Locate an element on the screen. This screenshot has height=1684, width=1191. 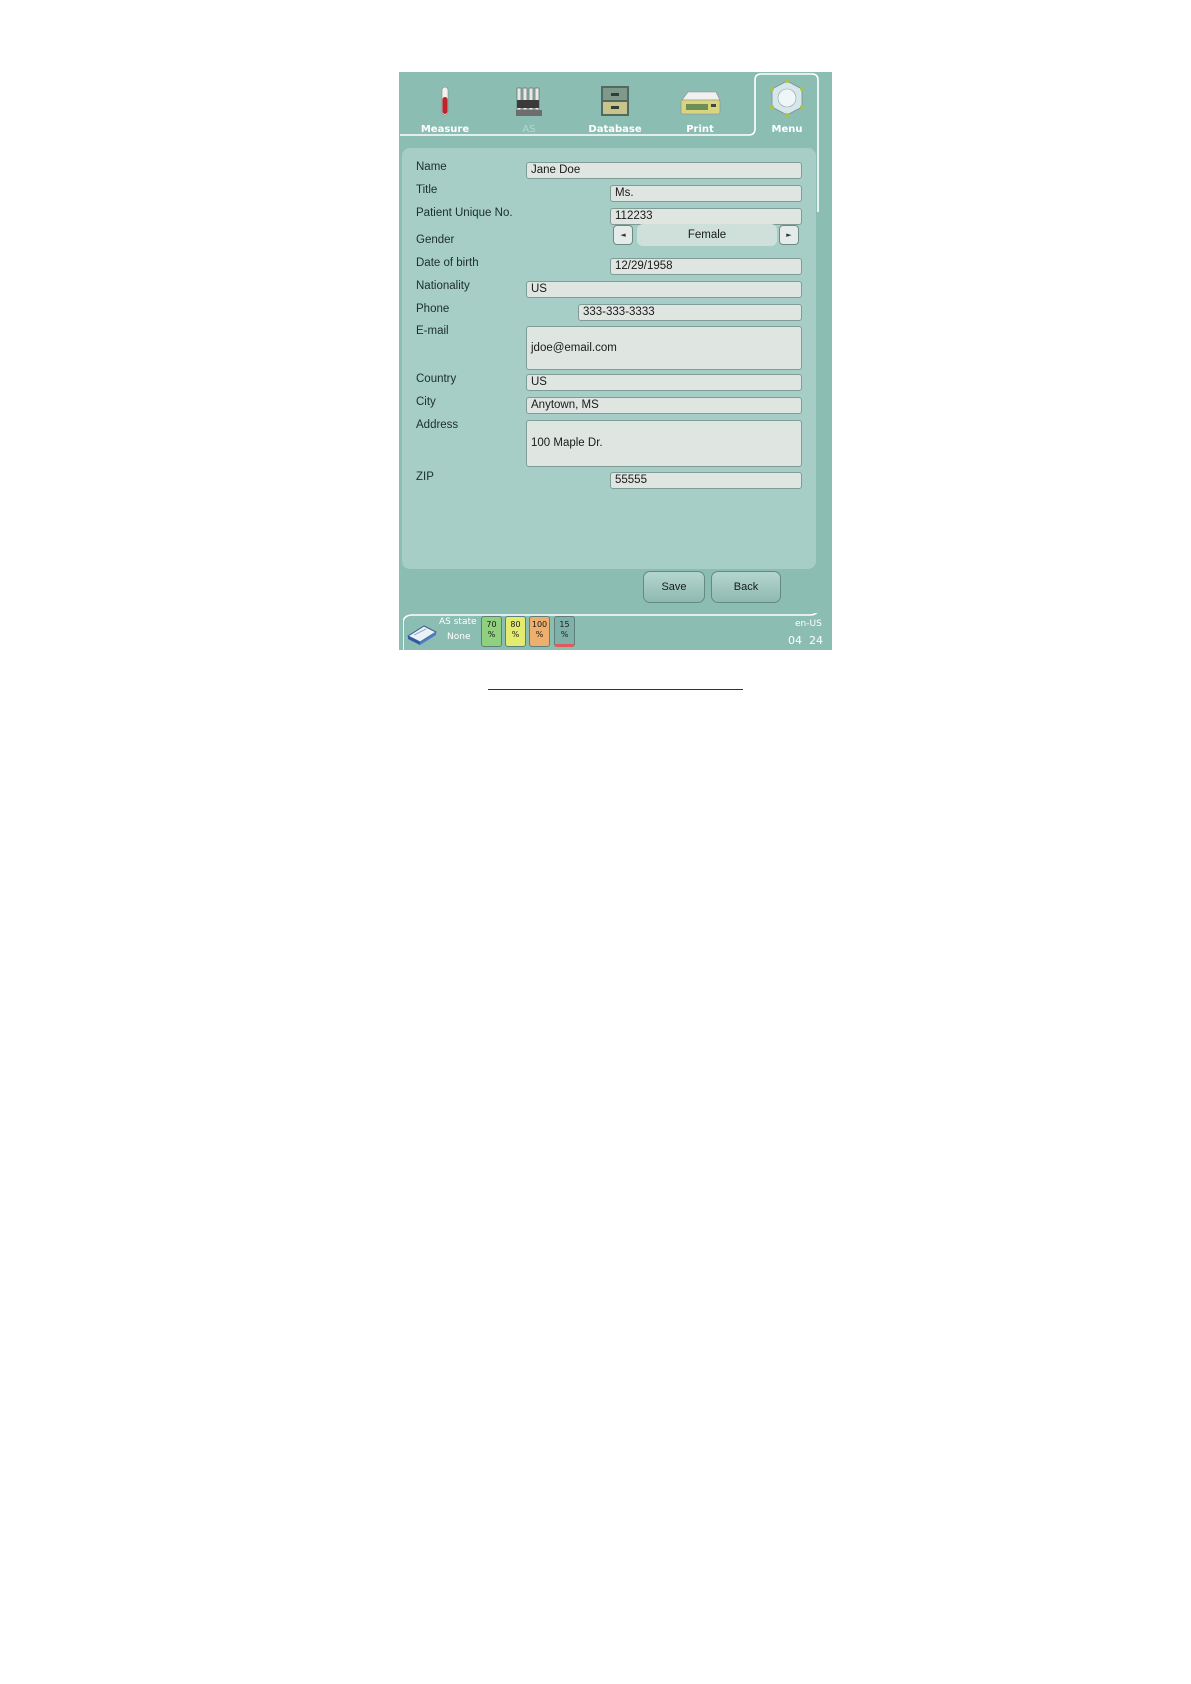
caption-underline is located at coordinates (615, 689).